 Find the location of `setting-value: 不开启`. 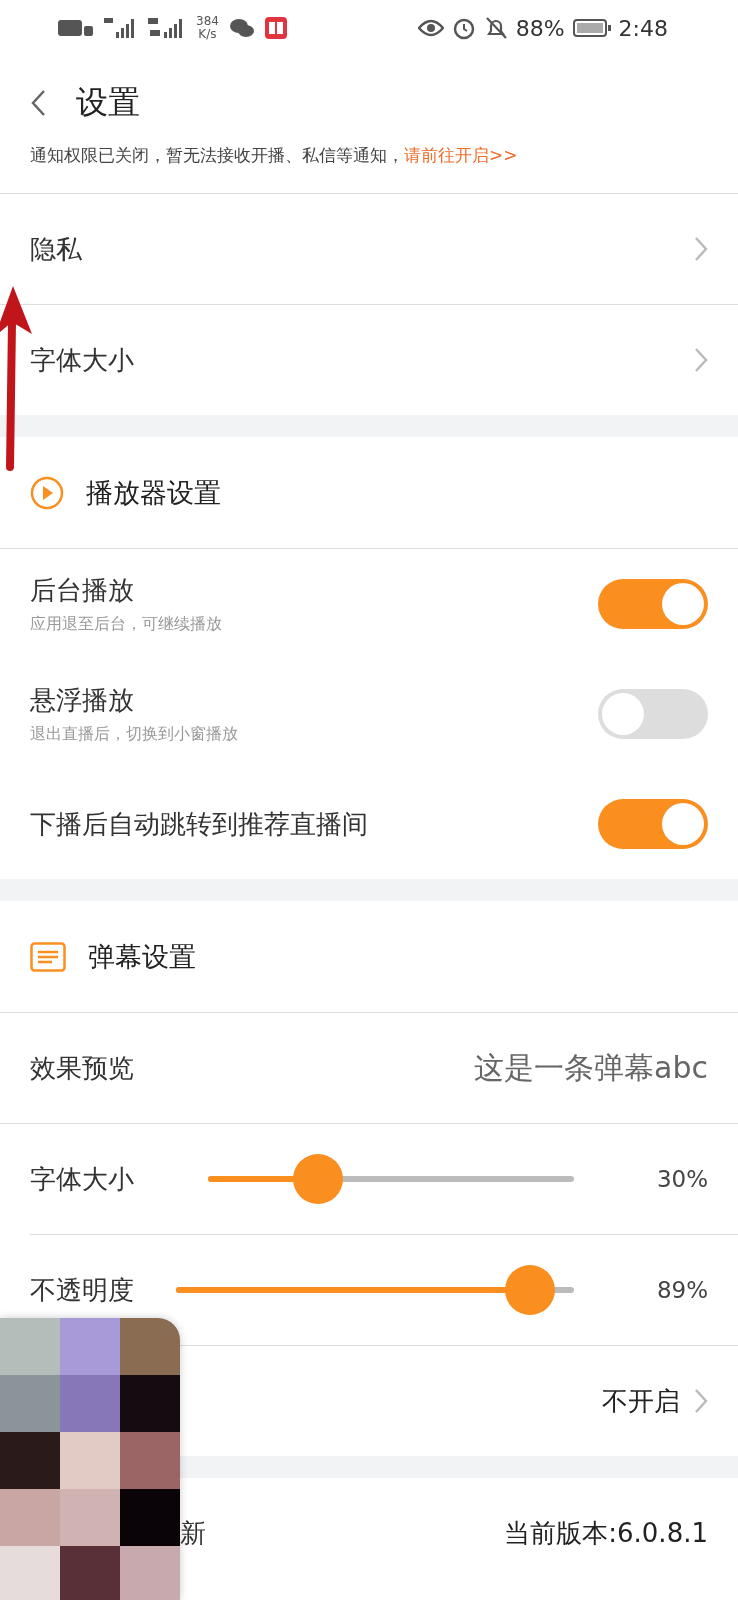

setting-value: 不开启 is located at coordinates (641, 1401).